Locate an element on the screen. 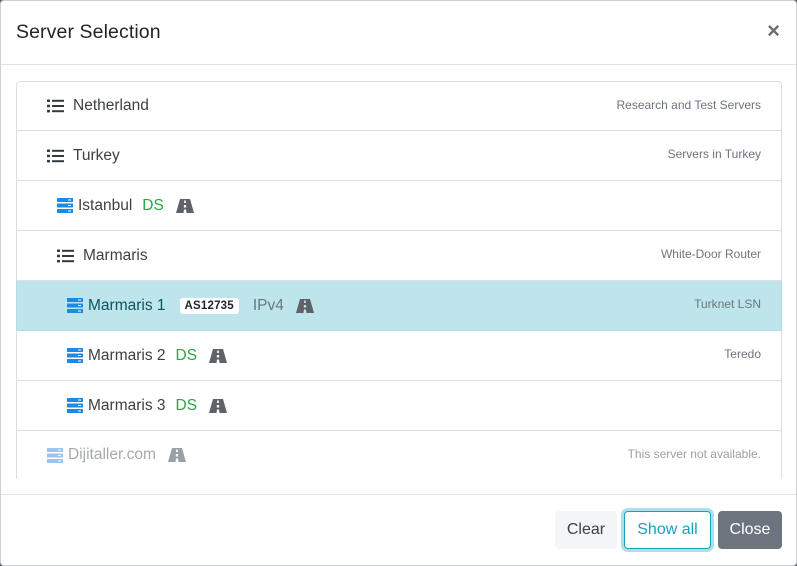 Image resolution: width=797 pixels, height=566 pixels. server-name: Dijitaller.com is located at coordinates (112, 454).